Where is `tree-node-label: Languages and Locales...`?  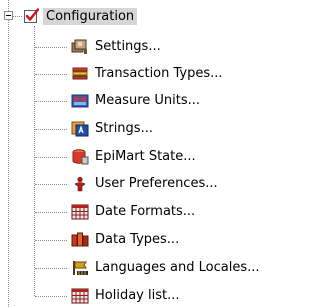 tree-node-label: Languages and Locales... is located at coordinates (177, 267).